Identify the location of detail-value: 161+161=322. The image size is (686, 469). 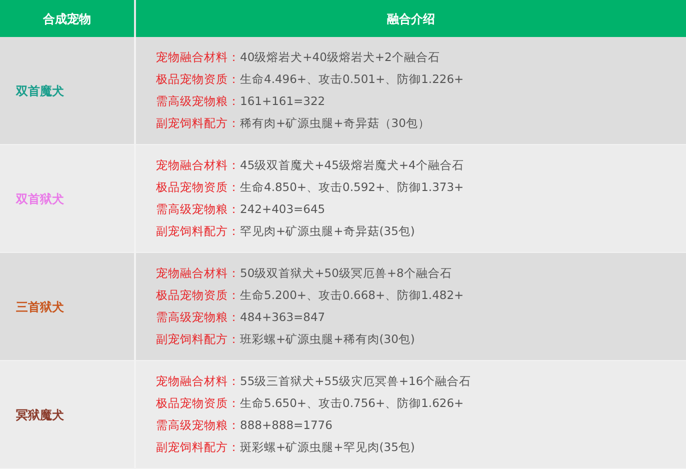
(283, 101).